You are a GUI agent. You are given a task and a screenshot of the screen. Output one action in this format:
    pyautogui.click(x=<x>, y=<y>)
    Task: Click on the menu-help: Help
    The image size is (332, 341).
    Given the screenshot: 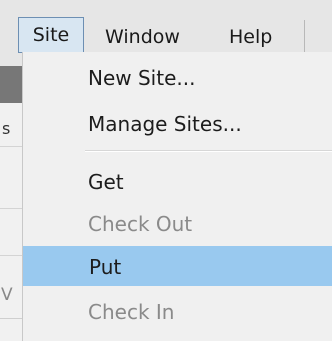 What is the action you would take?
    pyautogui.click(x=250, y=37)
    